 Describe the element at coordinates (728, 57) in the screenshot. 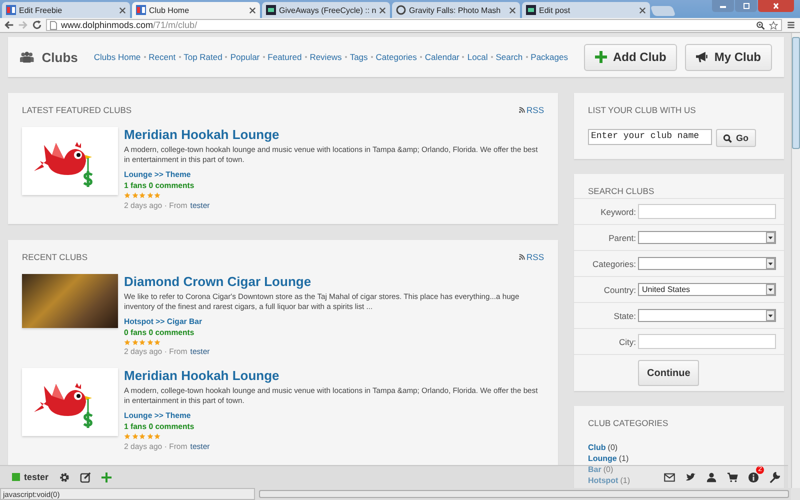

I see `my-club-button: My Club` at that location.